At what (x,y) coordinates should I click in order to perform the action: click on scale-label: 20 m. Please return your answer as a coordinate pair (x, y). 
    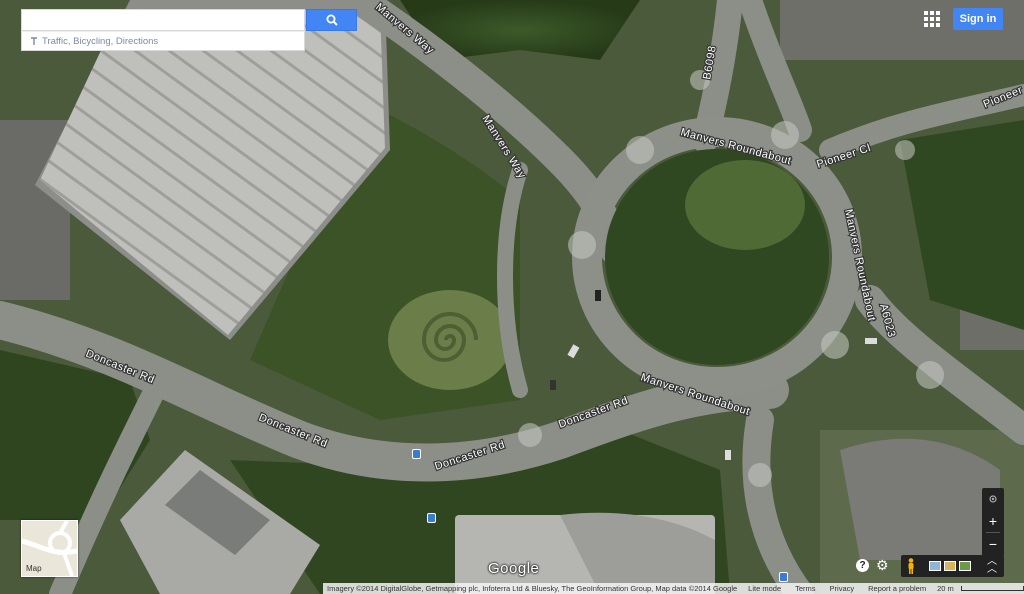
    Looking at the image, I should click on (945, 588).